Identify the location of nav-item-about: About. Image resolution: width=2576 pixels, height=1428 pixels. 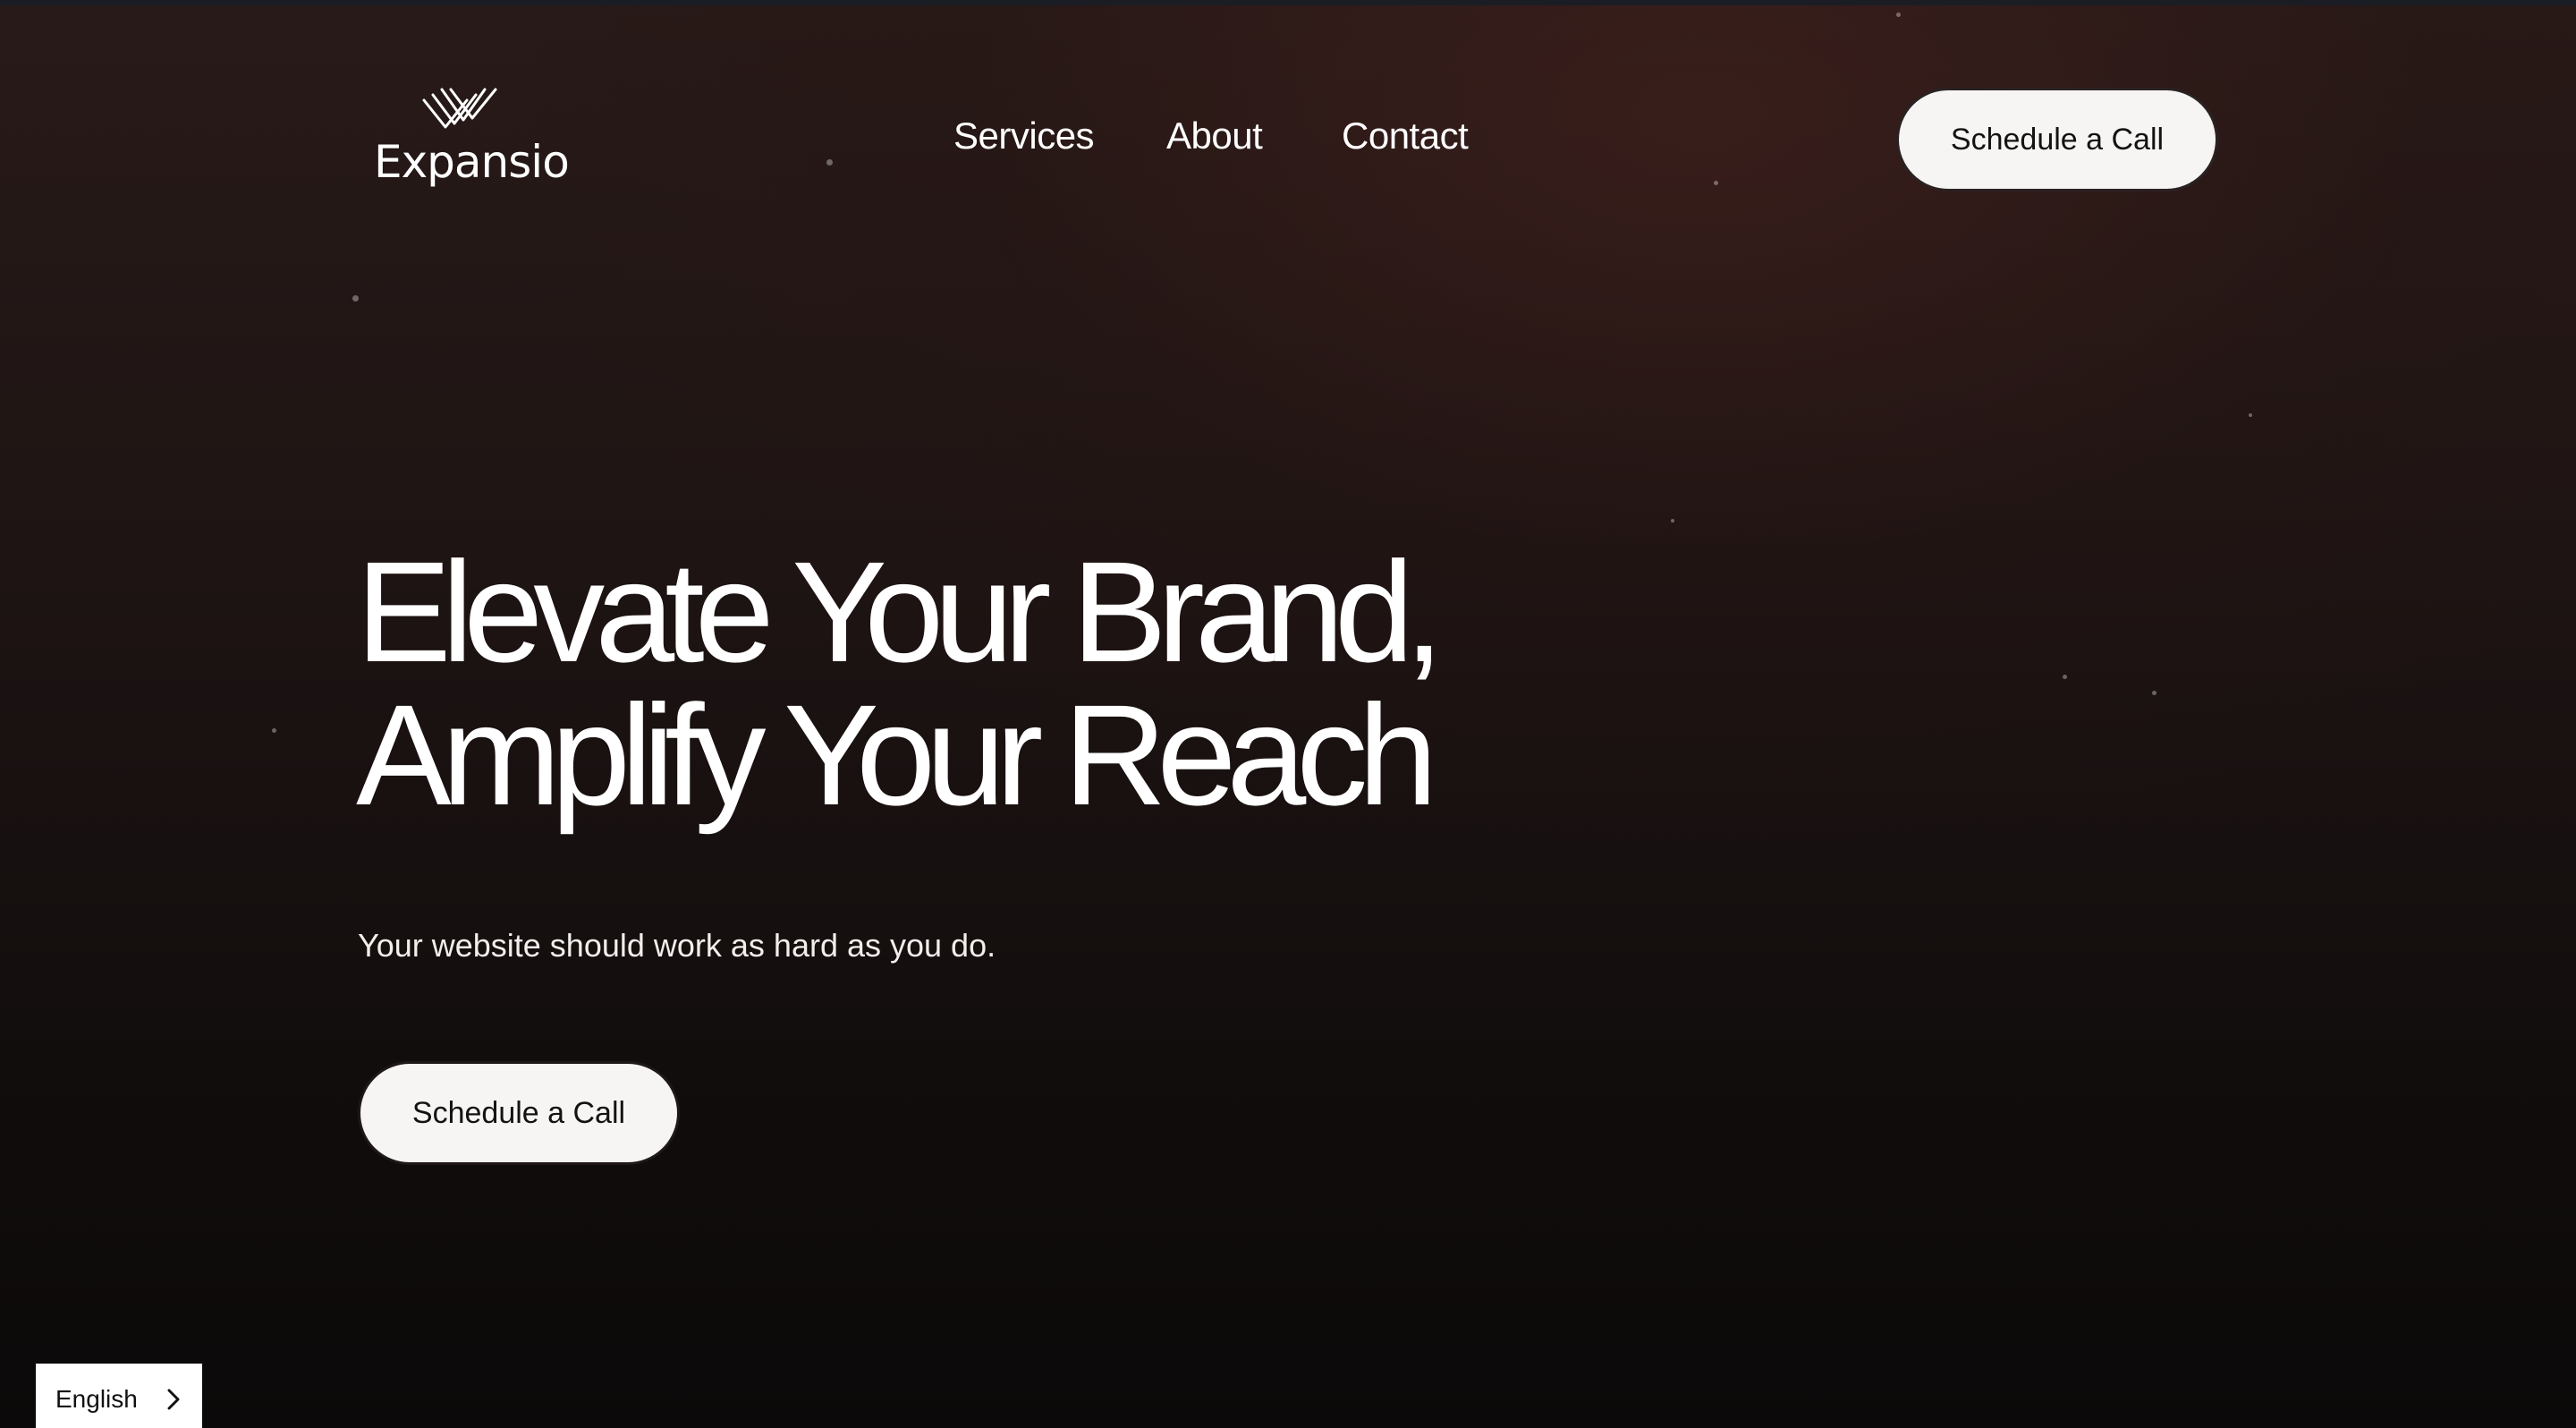
(1214, 136).